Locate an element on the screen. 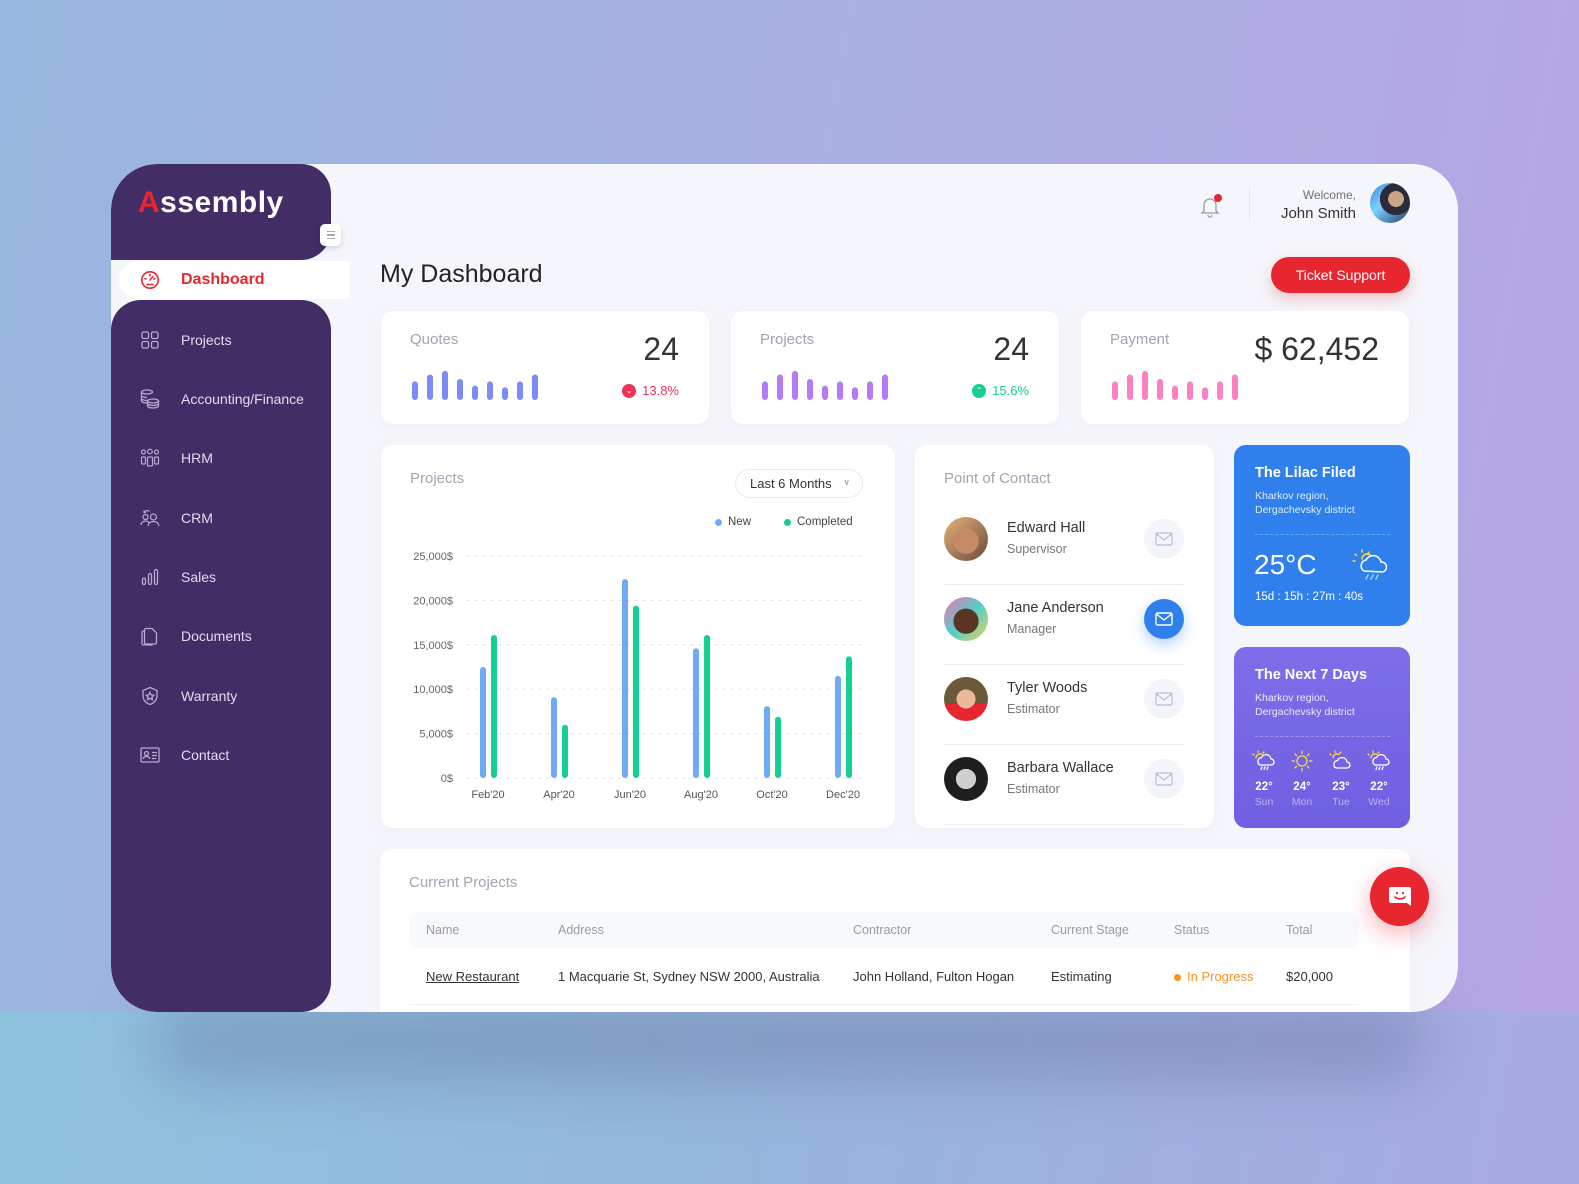  sidebar-item-dashboard: Dashboard is located at coordinates (234, 280).